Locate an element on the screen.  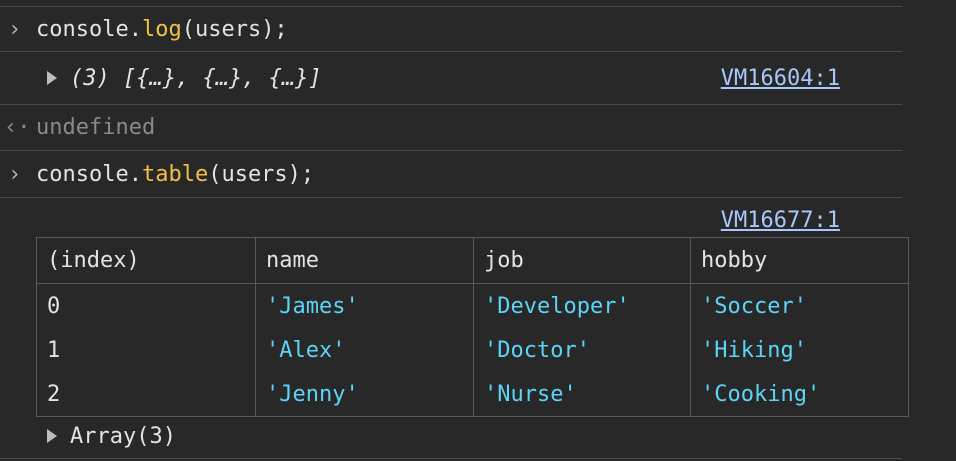
name-cell: 'Alex' is located at coordinates (364, 350).